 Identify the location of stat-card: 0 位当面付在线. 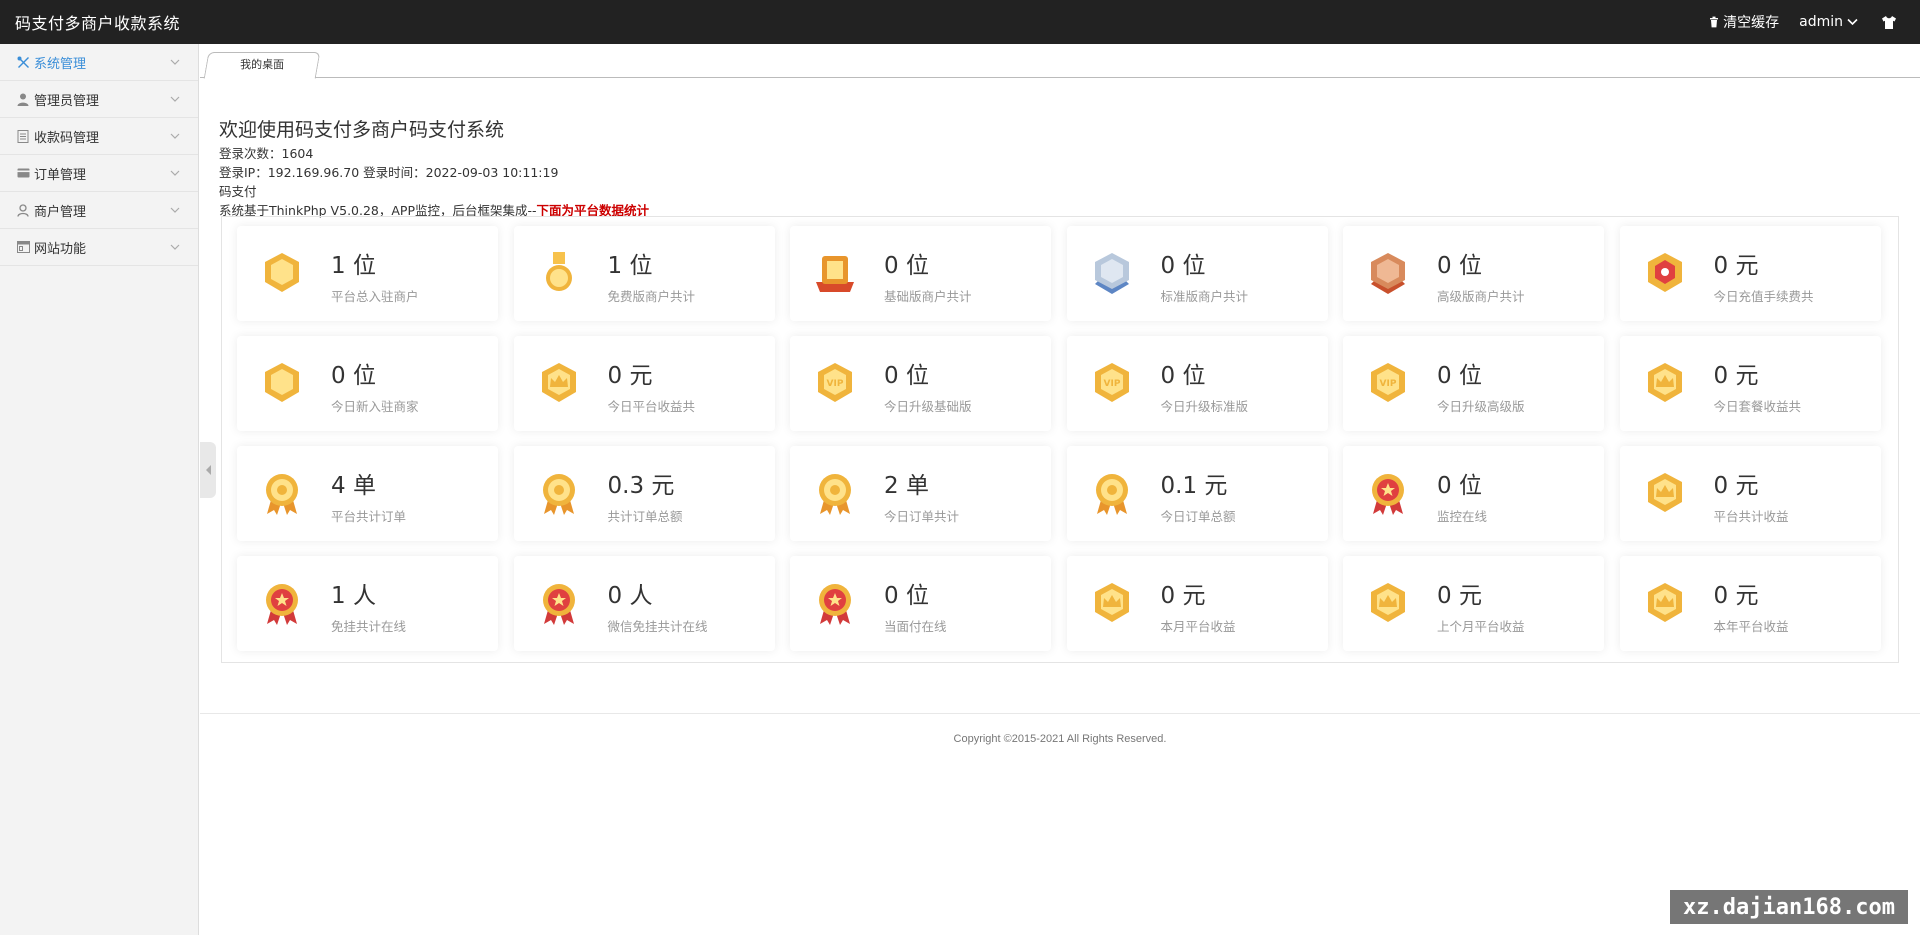
(920, 603).